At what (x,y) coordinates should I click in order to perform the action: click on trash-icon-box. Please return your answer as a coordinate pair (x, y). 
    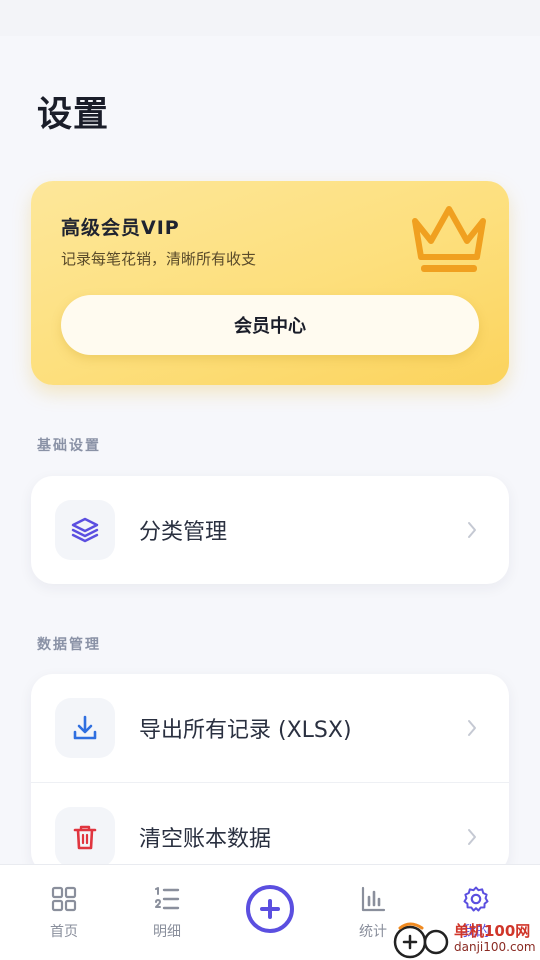
    Looking at the image, I should click on (85, 837).